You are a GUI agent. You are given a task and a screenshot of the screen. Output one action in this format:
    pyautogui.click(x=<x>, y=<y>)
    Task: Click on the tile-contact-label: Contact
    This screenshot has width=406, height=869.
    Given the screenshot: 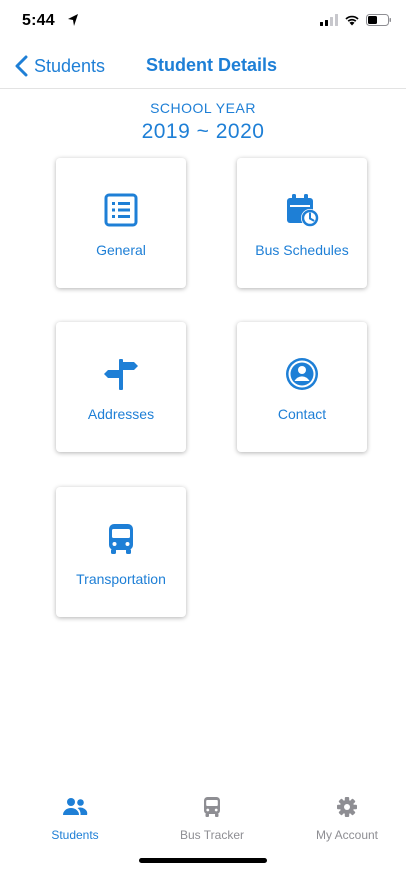 What is the action you would take?
    pyautogui.click(x=302, y=414)
    